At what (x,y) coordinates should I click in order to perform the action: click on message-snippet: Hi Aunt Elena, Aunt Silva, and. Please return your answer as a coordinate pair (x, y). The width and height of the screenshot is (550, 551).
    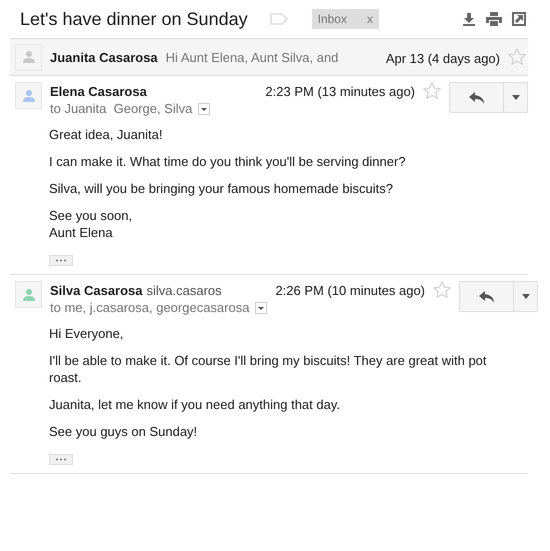
    Looking at the image, I should click on (253, 57).